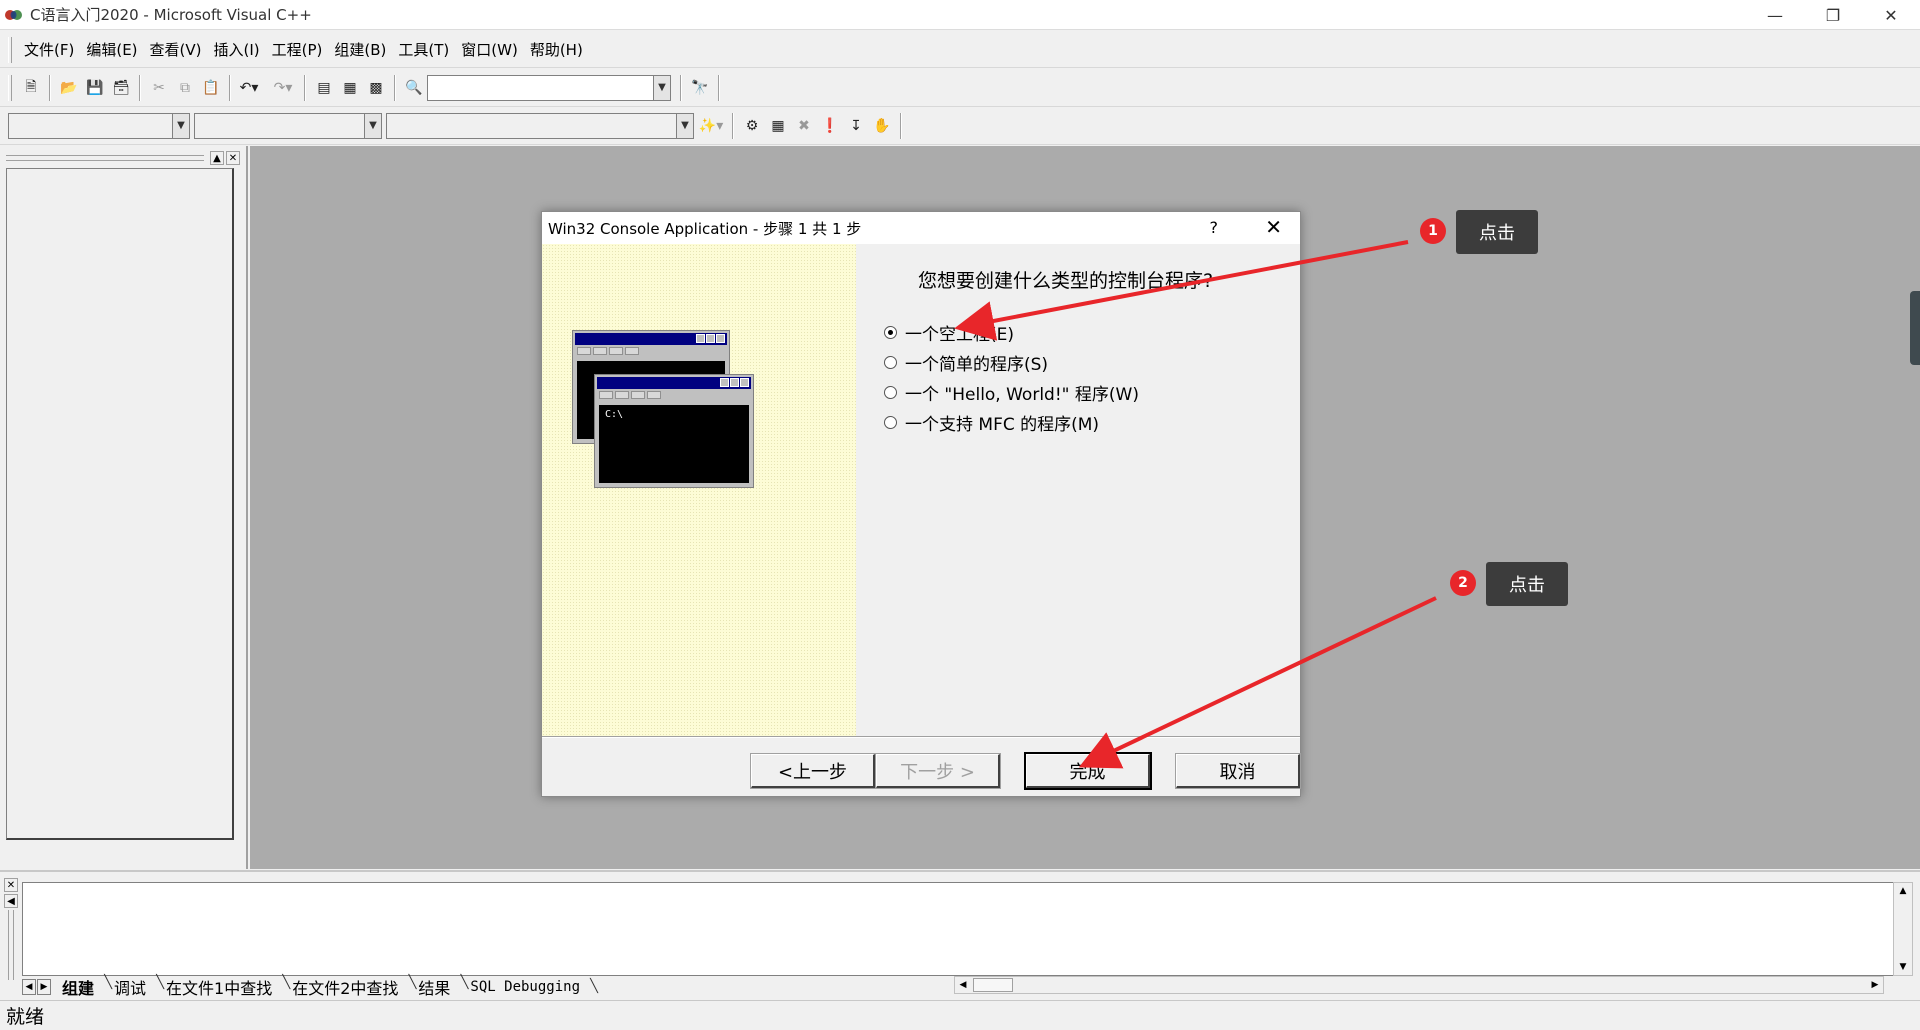  I want to click on open-folder-icon: 📂, so click(69, 88).